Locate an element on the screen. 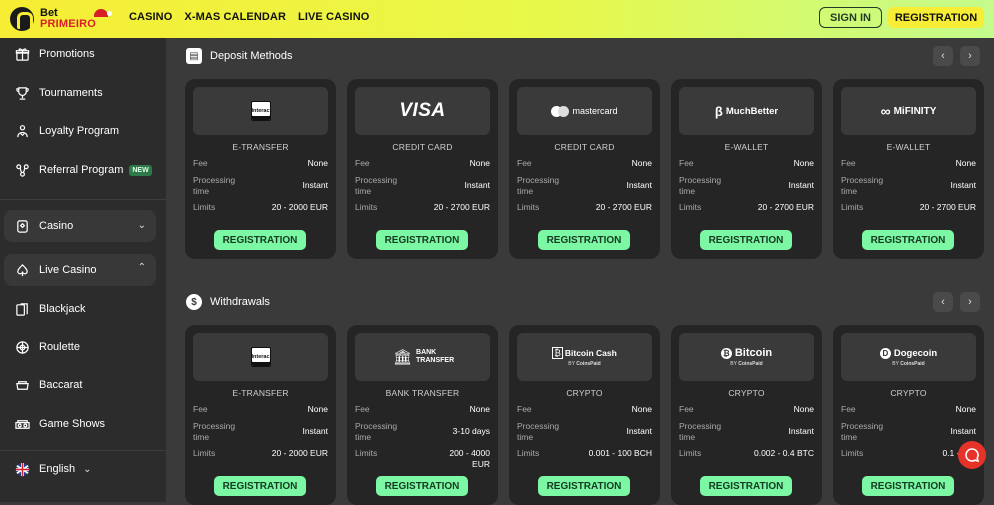  sidebar-live-casino-toggle: Live Casino ⌃ is located at coordinates (80, 270).